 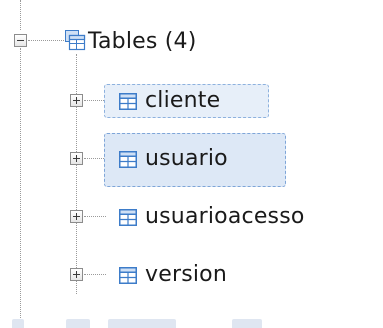 I want to click on table-folder-icon, so click(x=75, y=40).